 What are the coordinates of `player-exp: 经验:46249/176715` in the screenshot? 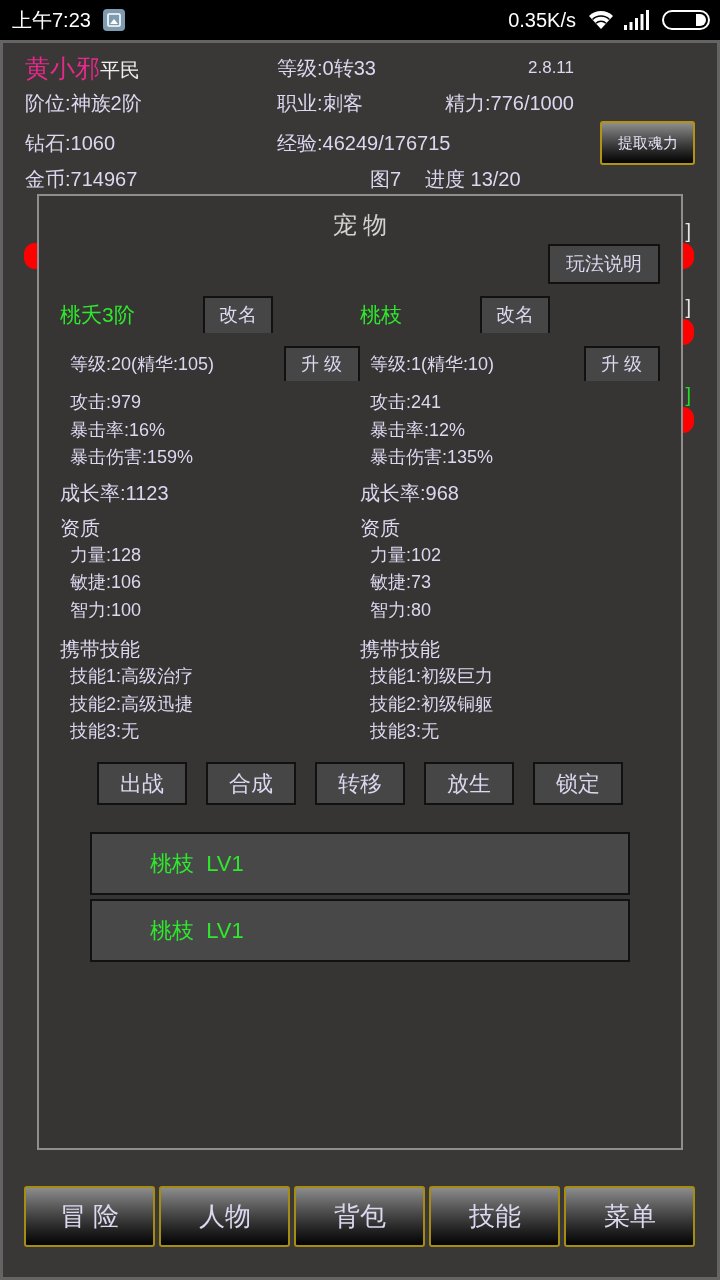 It's located at (364, 143).